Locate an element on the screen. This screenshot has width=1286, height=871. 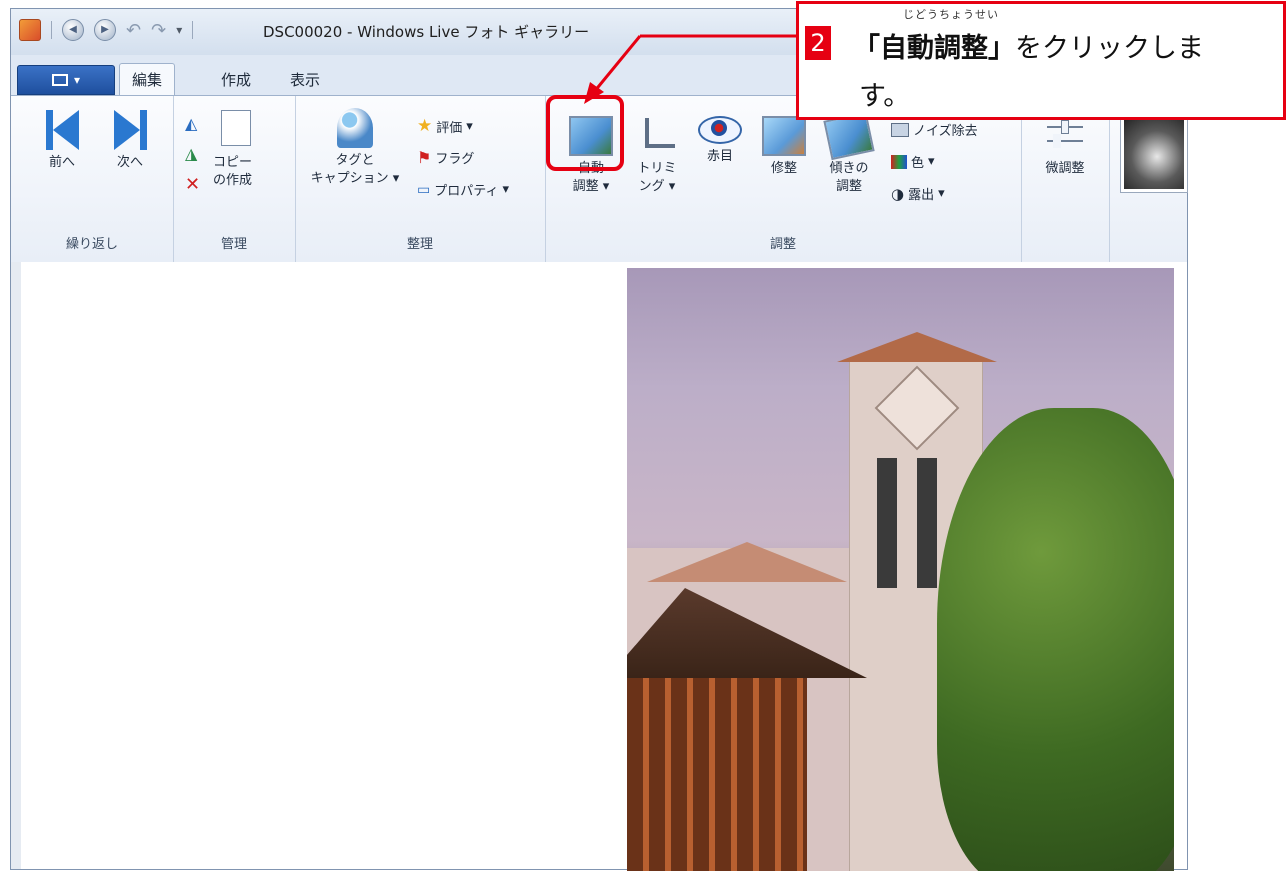
color-button: 色 ▾ is located at coordinates (913, 161).